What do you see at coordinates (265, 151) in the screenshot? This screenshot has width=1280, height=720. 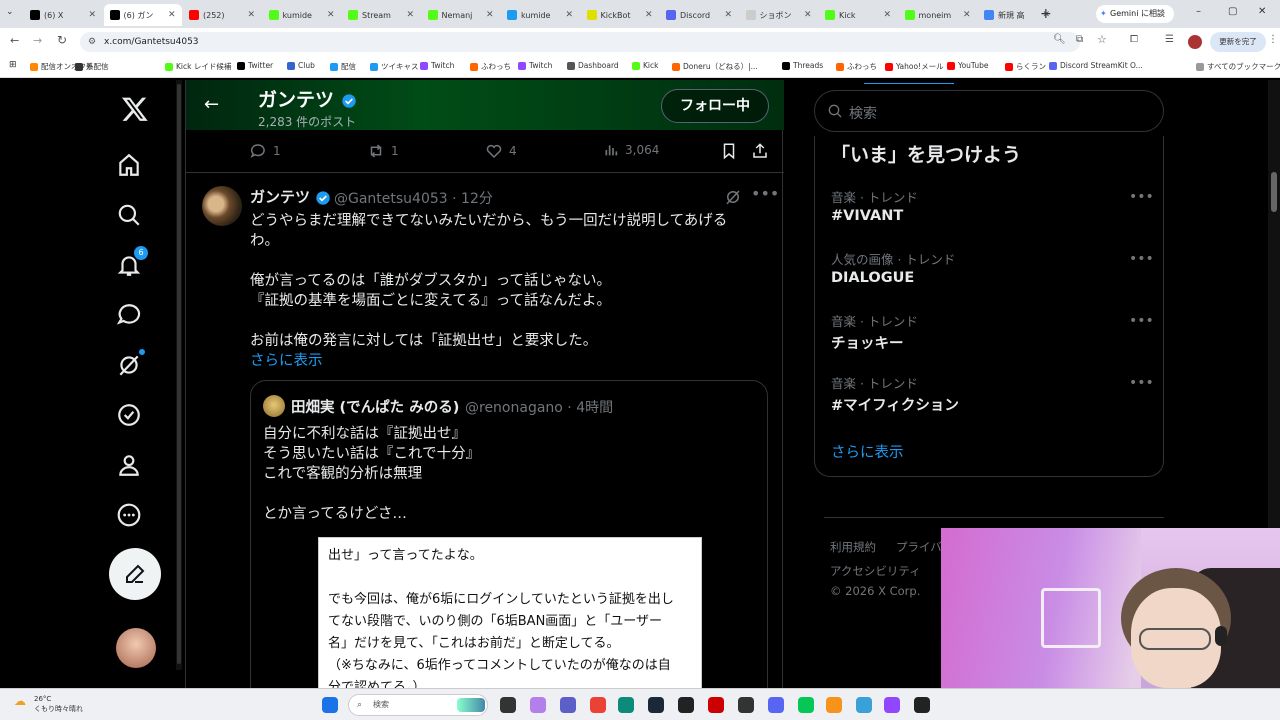 I see `reply-button: 1` at bounding box center [265, 151].